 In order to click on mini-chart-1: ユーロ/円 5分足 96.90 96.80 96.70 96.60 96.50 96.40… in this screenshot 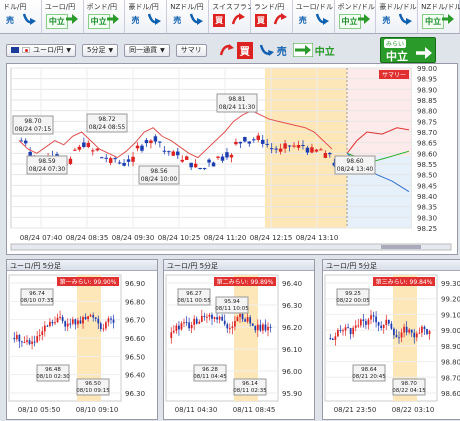, I will do `click(82, 339)`.